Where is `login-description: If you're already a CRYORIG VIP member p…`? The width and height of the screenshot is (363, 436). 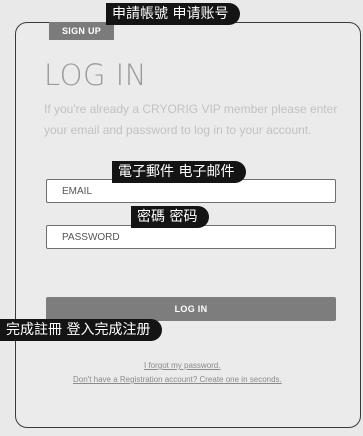 login-description: If you're already a CRYORIG VIP member p… is located at coordinates (191, 119).